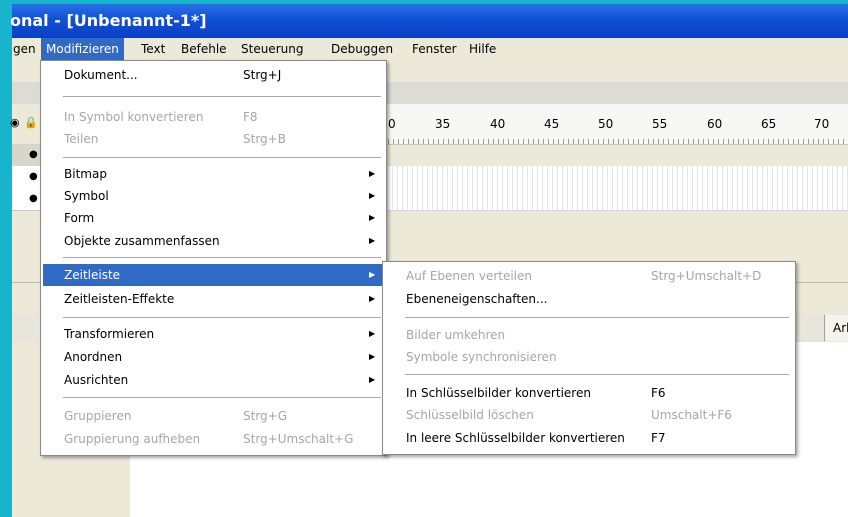 The height and width of the screenshot is (517, 848). What do you see at coordinates (262, 75) in the screenshot?
I see `menu-item-shortcut: Strg+J` at bounding box center [262, 75].